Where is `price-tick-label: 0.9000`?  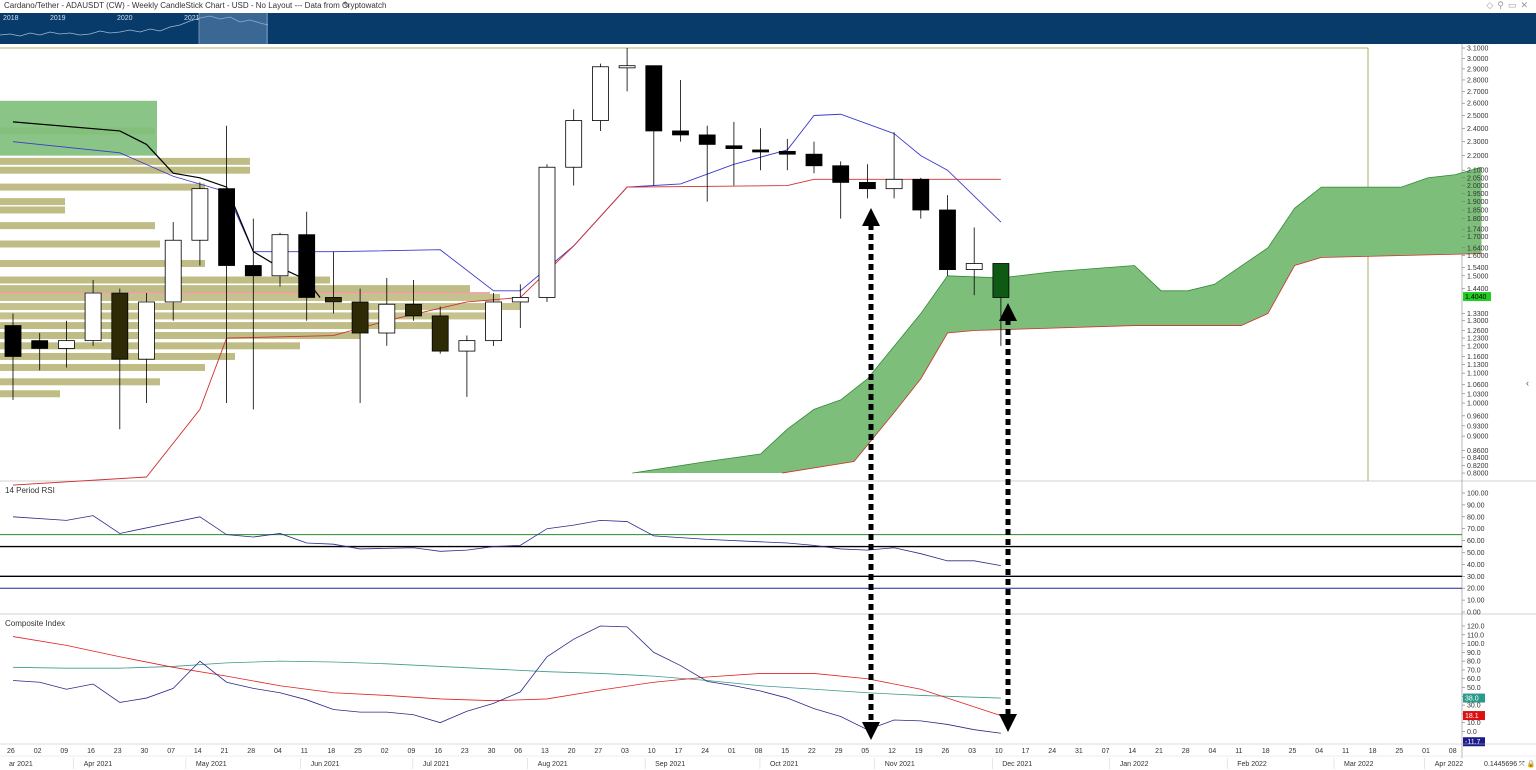 price-tick-label: 0.9000 is located at coordinates (1478, 437).